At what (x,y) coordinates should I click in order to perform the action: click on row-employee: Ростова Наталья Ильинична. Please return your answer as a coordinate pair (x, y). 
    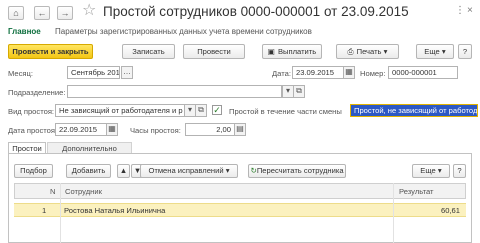
    Looking at the image, I should click on (115, 210).